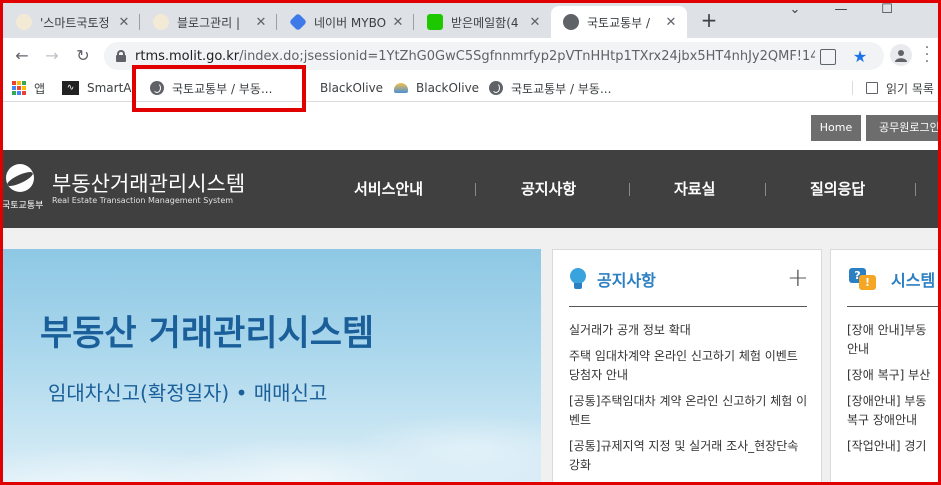  What do you see at coordinates (40, 88) in the screenshot?
I see `bookmark-label: 앱` at bounding box center [40, 88].